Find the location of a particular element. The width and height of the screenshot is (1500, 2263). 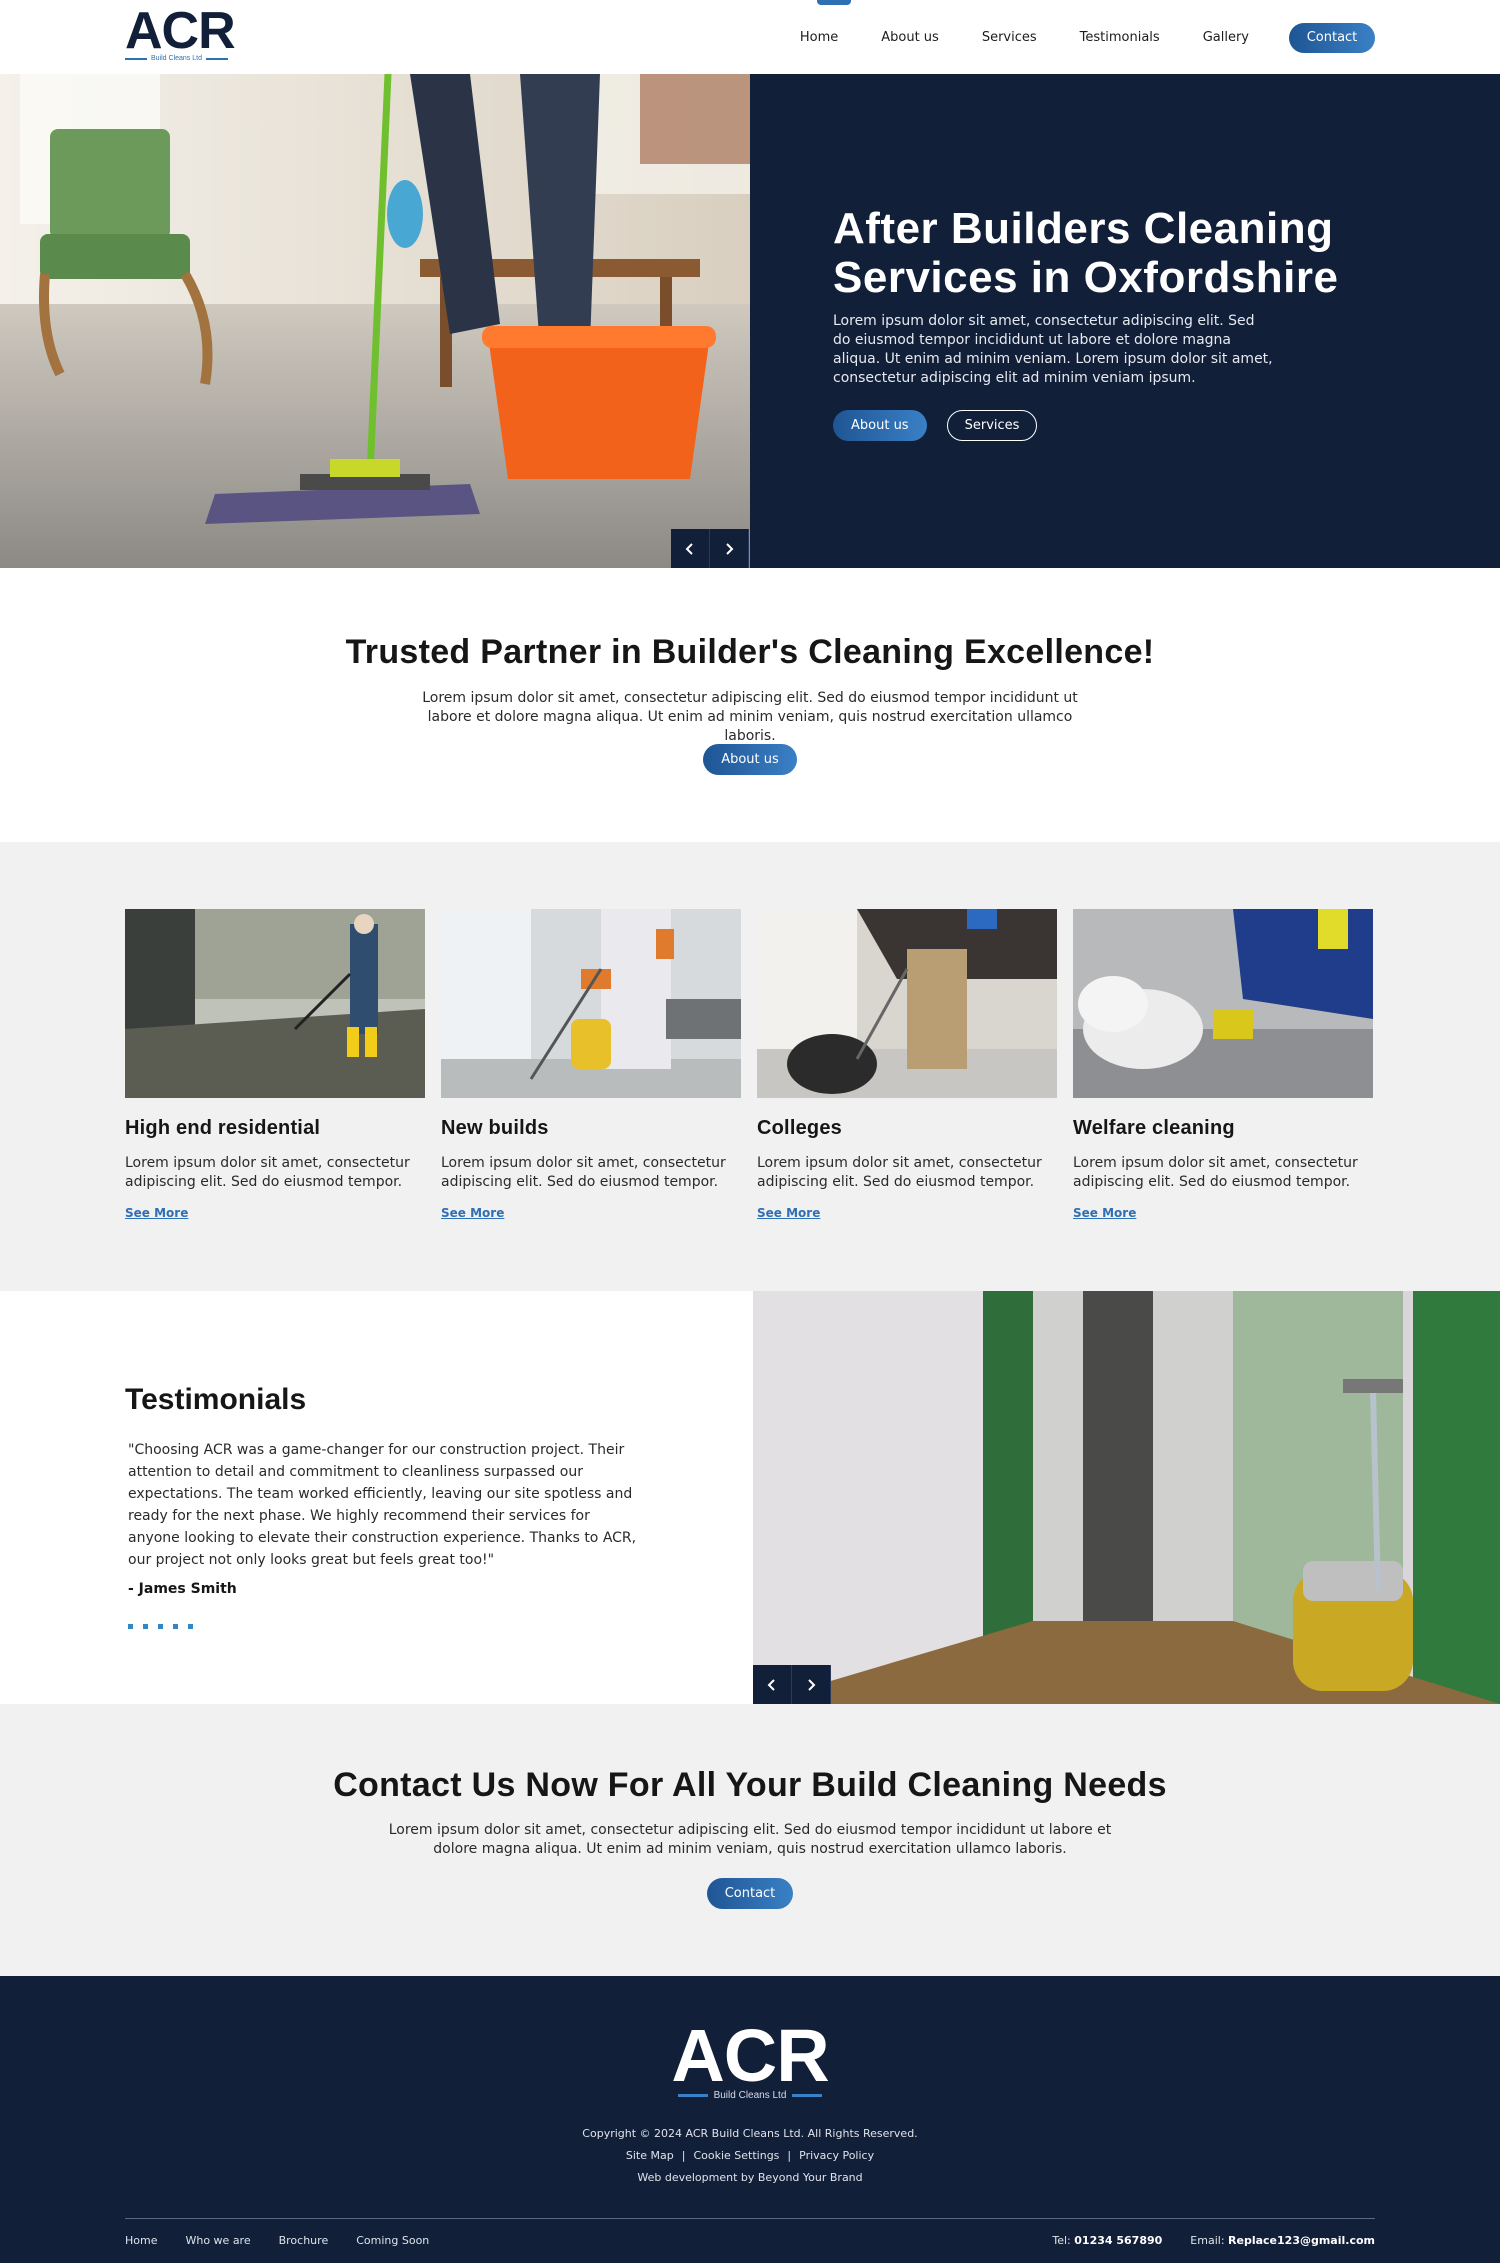

testimonials-title: Testimonials is located at coordinates (216, 1399).